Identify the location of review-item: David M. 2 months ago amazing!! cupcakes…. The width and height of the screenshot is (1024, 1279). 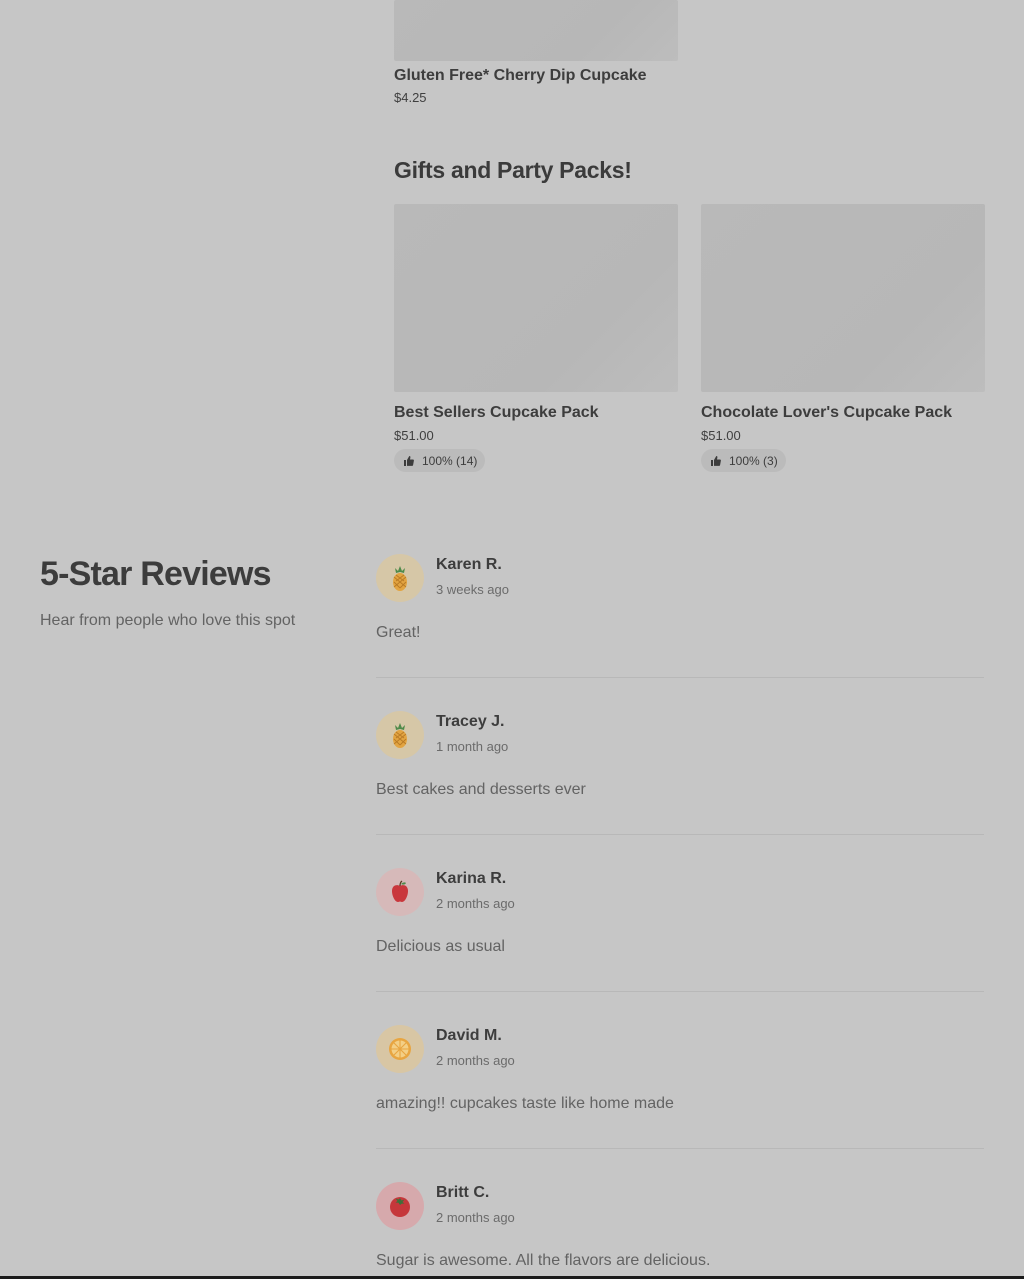
(680, 1103).